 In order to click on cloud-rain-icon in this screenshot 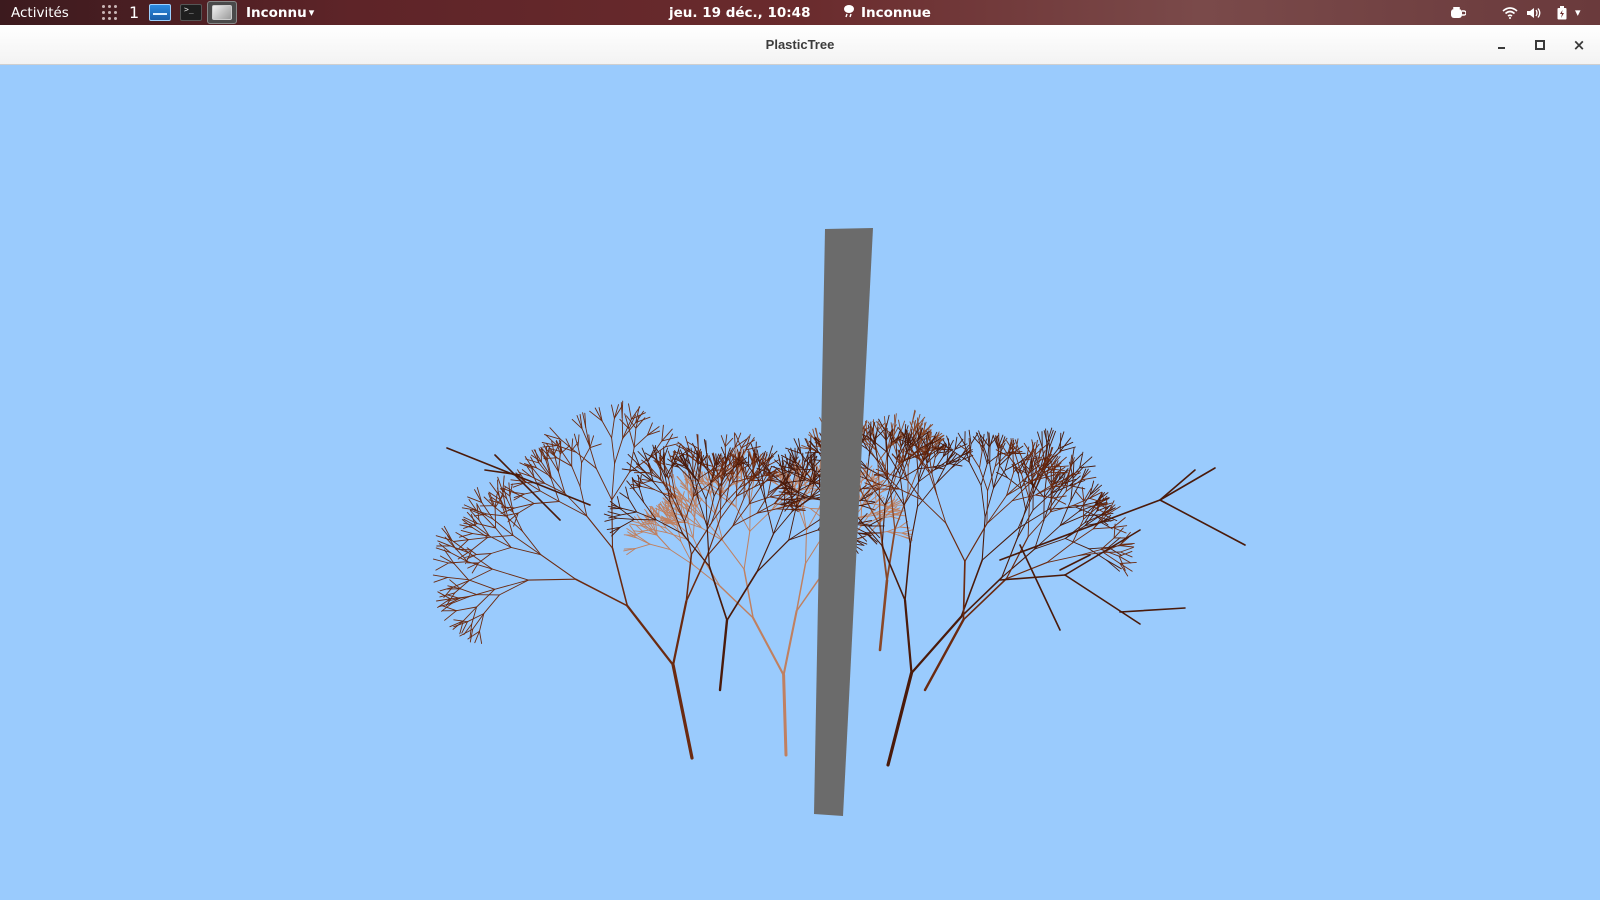, I will do `click(849, 12)`.